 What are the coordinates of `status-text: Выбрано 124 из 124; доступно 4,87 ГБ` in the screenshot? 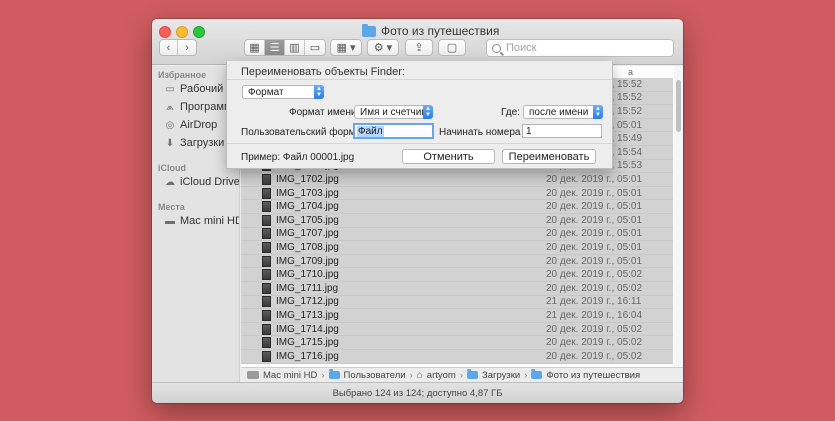 It's located at (417, 393).